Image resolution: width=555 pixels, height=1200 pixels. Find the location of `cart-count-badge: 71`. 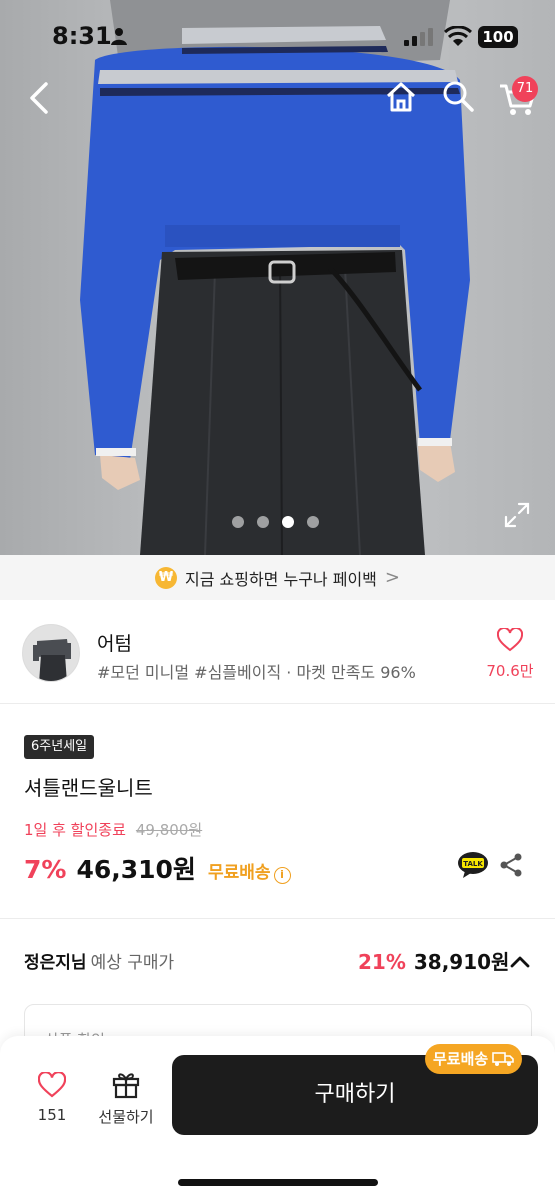

cart-count-badge: 71 is located at coordinates (525, 89).